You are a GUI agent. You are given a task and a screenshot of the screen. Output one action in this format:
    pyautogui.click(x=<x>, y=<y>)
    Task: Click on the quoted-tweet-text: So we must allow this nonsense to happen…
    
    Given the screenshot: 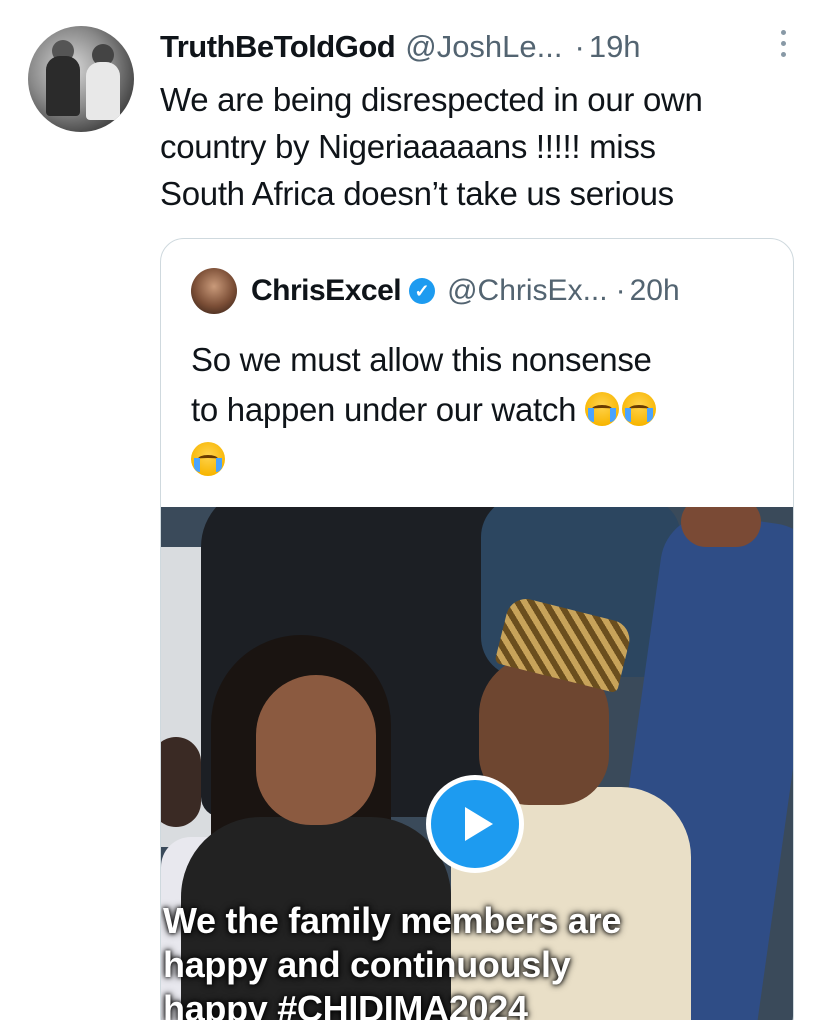 What is the action you would take?
    pyautogui.click(x=481, y=410)
    